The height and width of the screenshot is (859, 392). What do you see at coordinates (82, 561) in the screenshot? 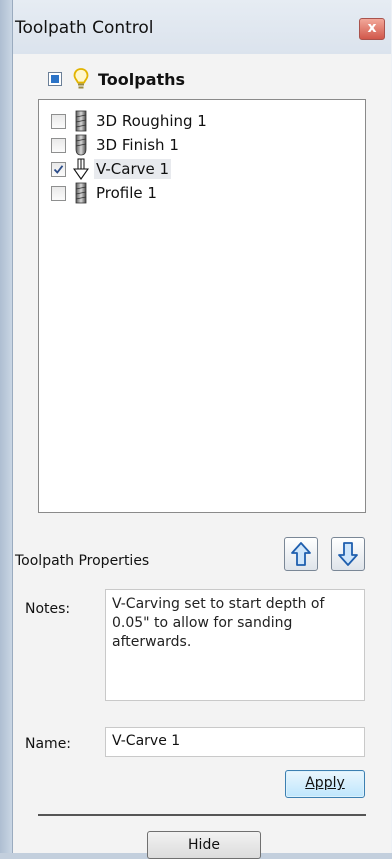
I see `toolpath-properties-label: Toolpath Properties` at bounding box center [82, 561].